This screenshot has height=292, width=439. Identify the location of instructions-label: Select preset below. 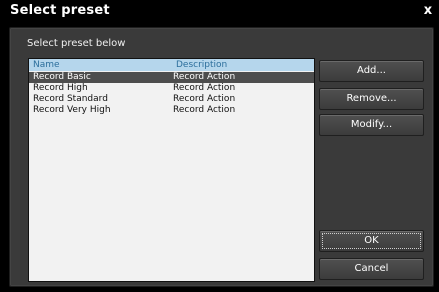
(76, 43).